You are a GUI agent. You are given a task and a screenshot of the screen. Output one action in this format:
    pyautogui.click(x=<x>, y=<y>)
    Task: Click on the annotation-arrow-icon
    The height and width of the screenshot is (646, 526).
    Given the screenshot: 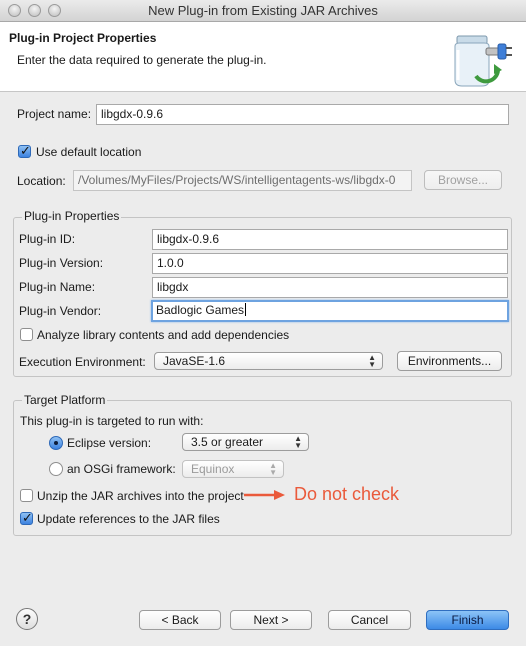 What is the action you would take?
    pyautogui.click(x=264, y=495)
    